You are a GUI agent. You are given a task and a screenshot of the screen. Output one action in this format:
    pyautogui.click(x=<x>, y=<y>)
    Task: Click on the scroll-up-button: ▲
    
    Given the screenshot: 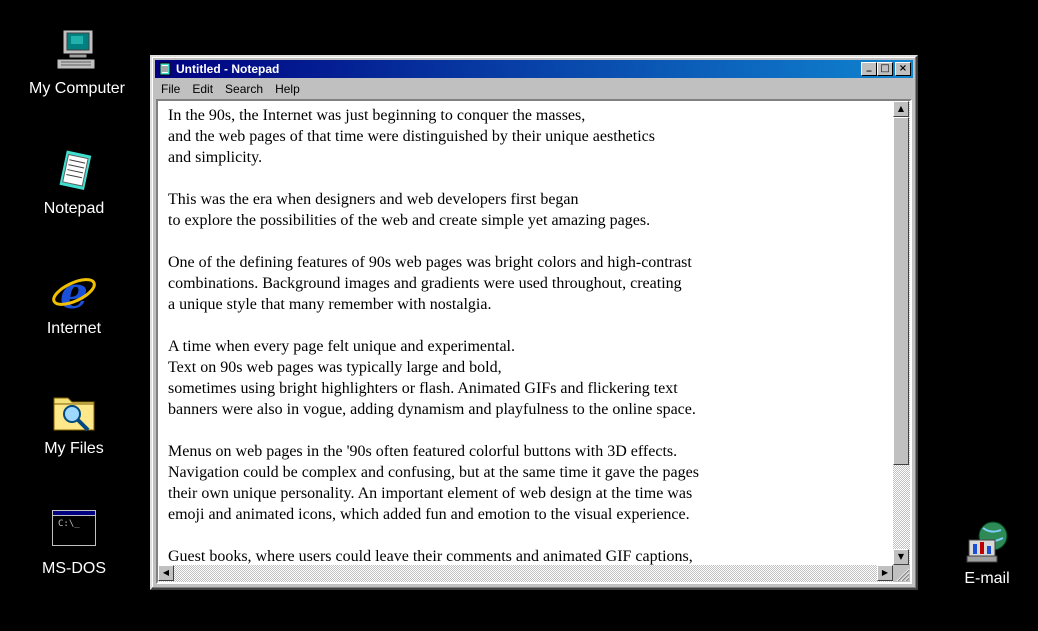 What is the action you would take?
    pyautogui.click(x=901, y=109)
    